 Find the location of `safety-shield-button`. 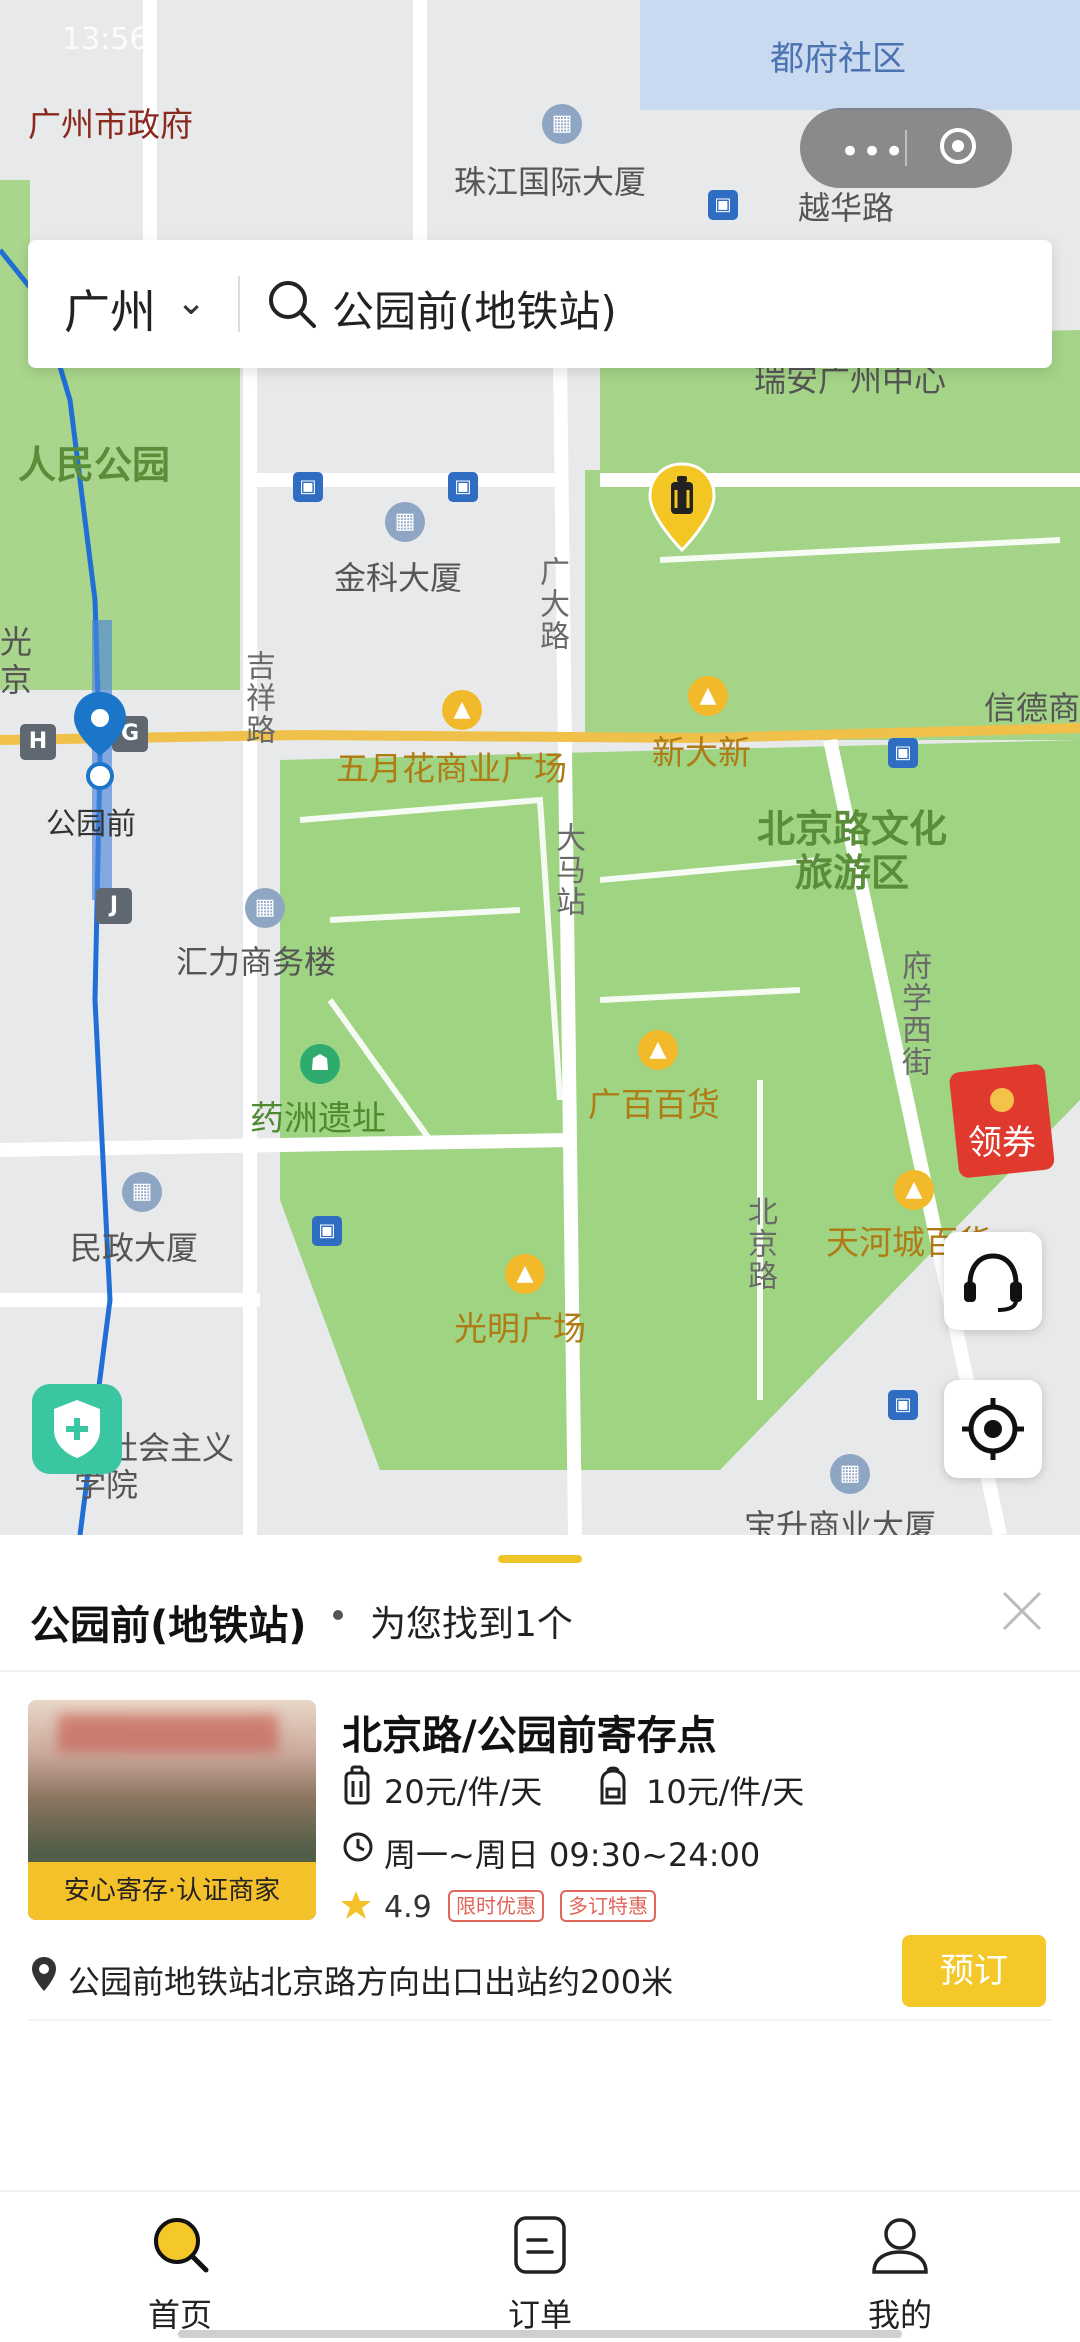

safety-shield-button is located at coordinates (77, 1429).